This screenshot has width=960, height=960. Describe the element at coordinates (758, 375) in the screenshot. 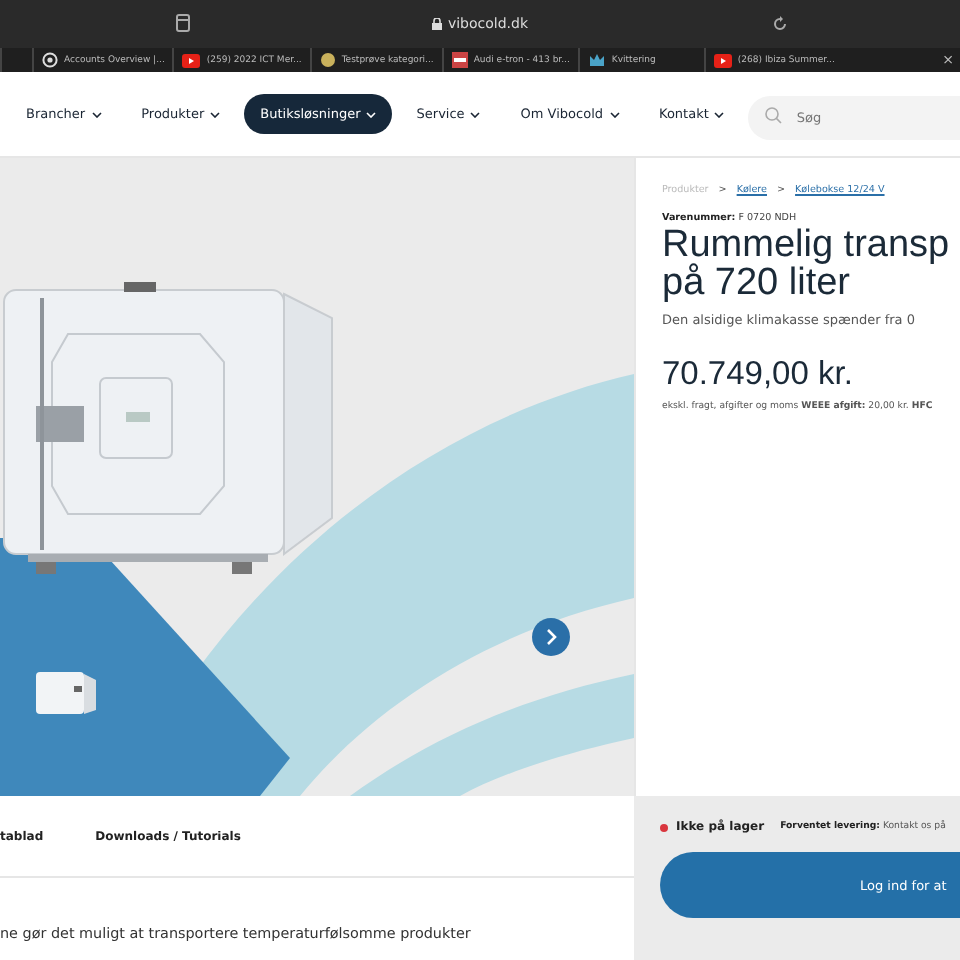

I see `price-text: 70.749,00 kr.` at that location.